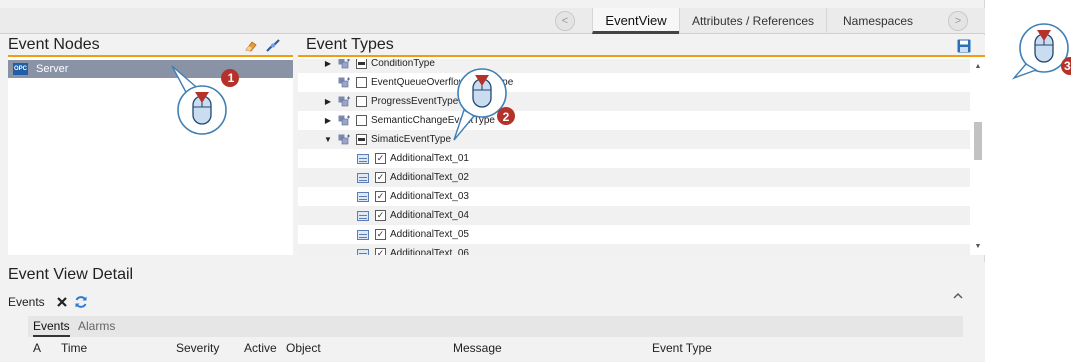 The height and width of the screenshot is (362, 1071). What do you see at coordinates (752, 21) in the screenshot?
I see `tab-attributes-references: Attributes / References` at bounding box center [752, 21].